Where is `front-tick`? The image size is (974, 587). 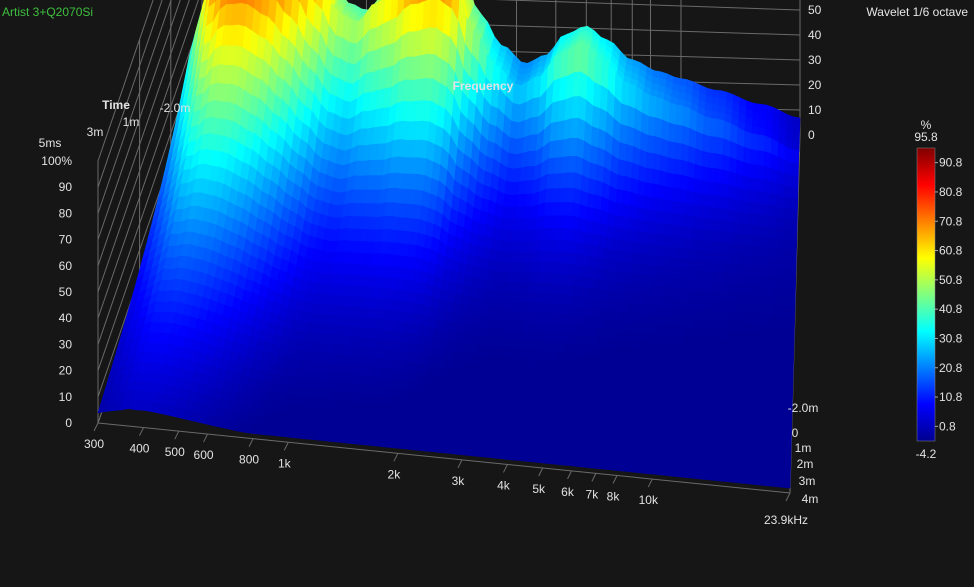
front-tick is located at coordinates (788, 497).